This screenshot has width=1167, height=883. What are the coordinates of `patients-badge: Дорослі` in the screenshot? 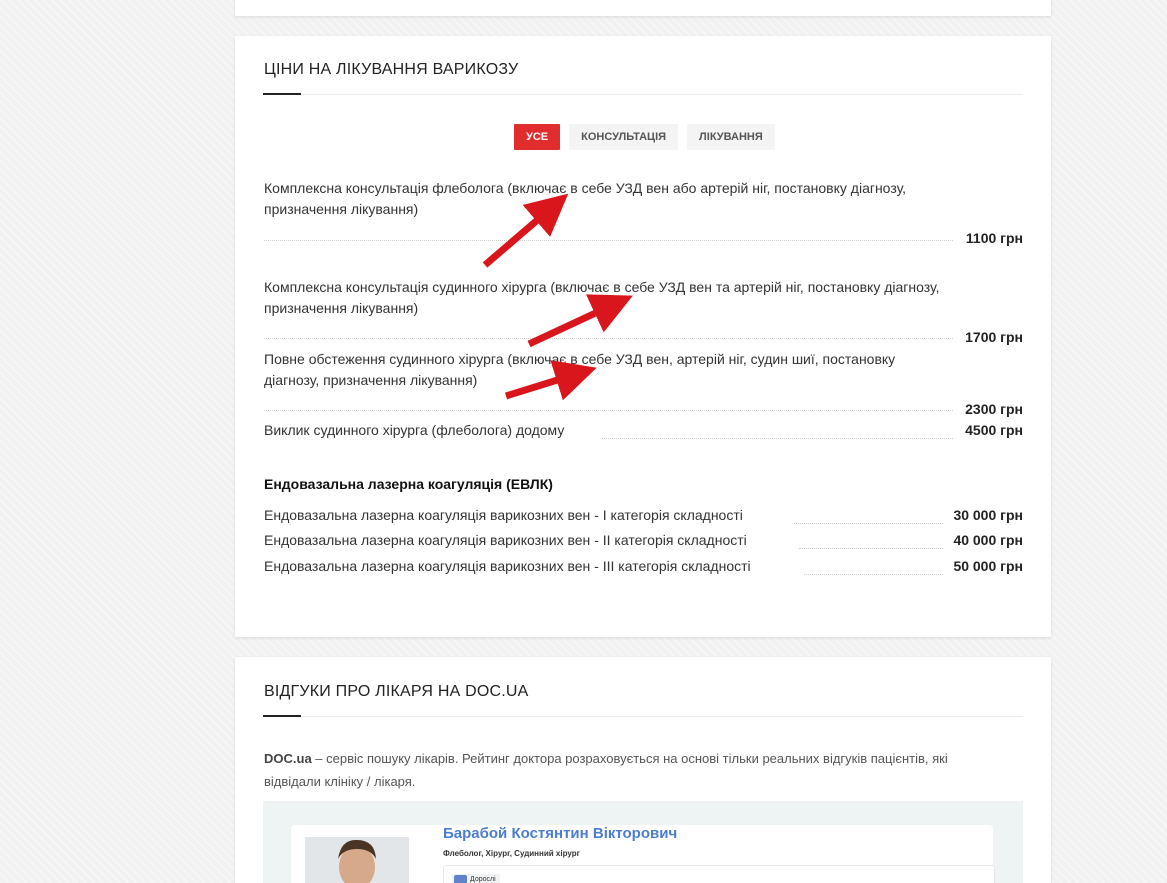 It's located at (476, 878).